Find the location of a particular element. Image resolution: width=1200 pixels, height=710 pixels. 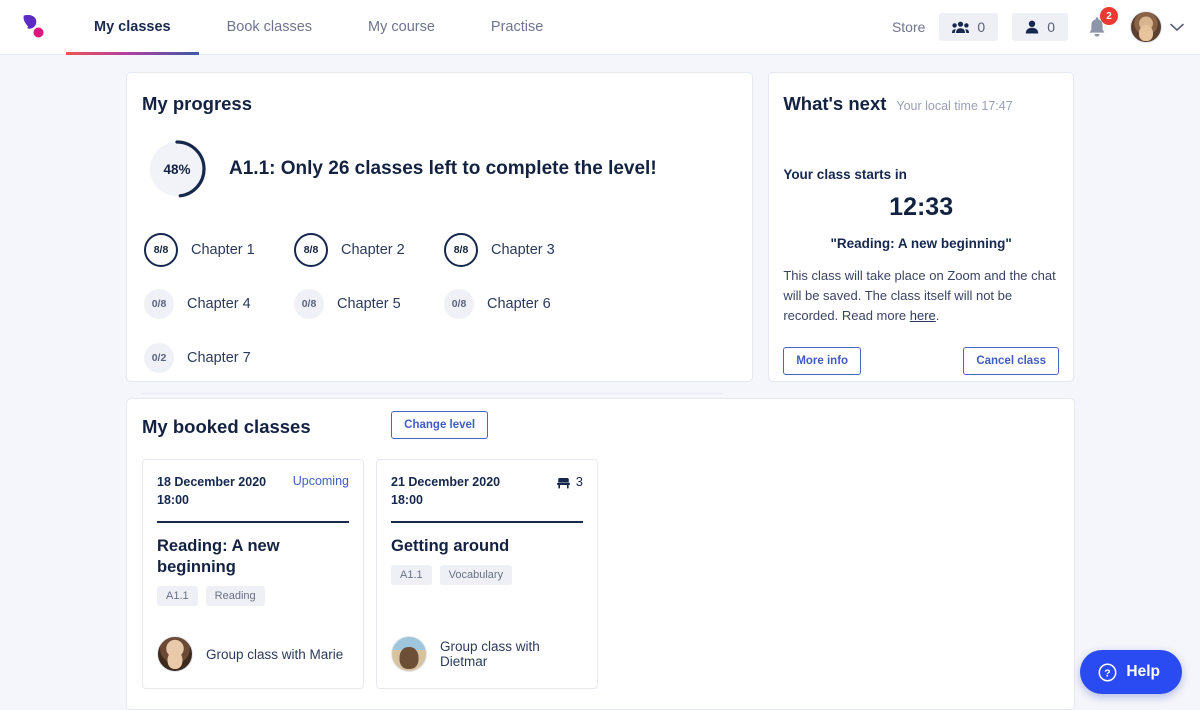

question-circle-icon: ? is located at coordinates (1107, 672).